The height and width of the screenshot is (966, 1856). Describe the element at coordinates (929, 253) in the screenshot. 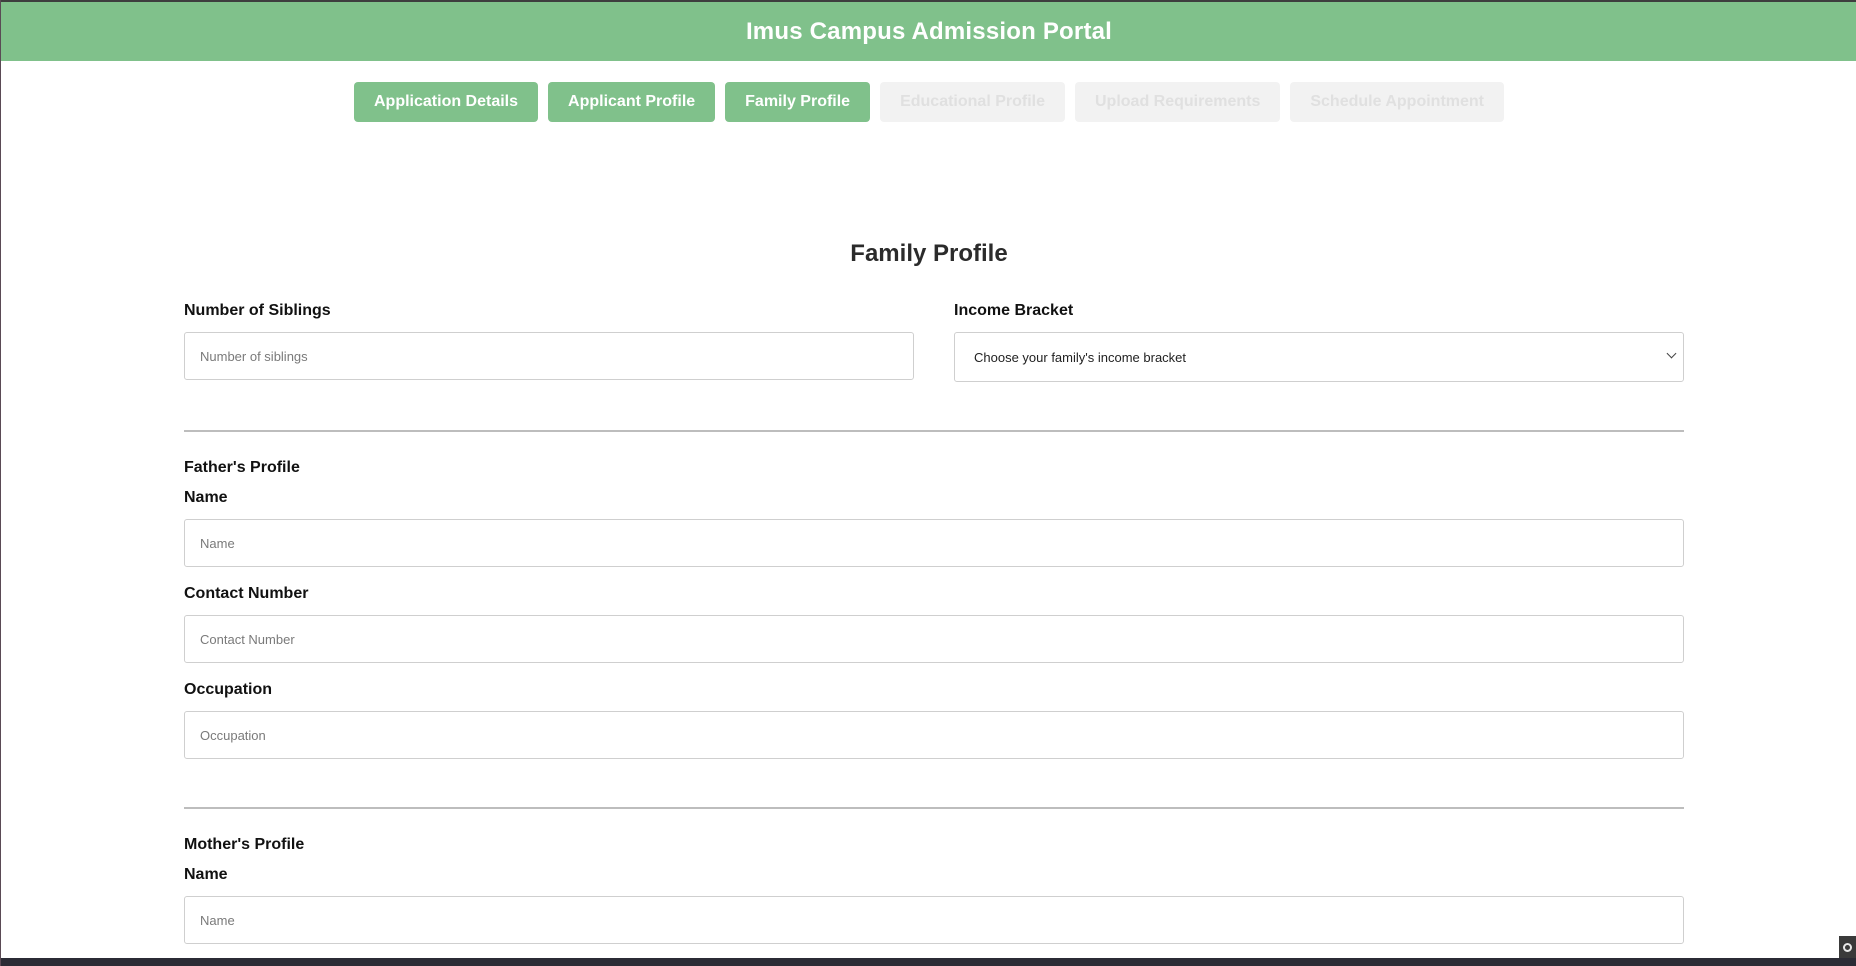

I see `form-title: Family Profile` at that location.